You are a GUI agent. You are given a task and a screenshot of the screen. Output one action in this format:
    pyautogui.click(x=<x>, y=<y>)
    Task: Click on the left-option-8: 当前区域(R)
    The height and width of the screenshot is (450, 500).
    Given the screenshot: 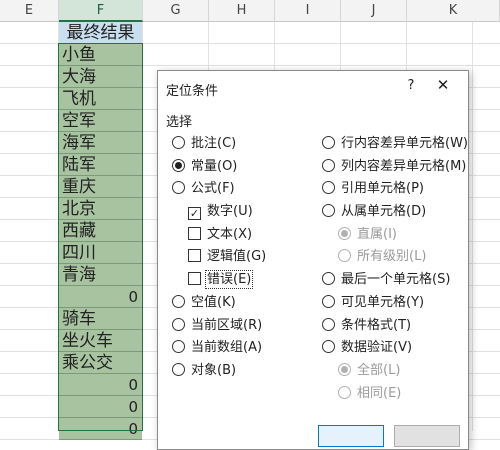 What is the action you would take?
    pyautogui.click(x=217, y=326)
    